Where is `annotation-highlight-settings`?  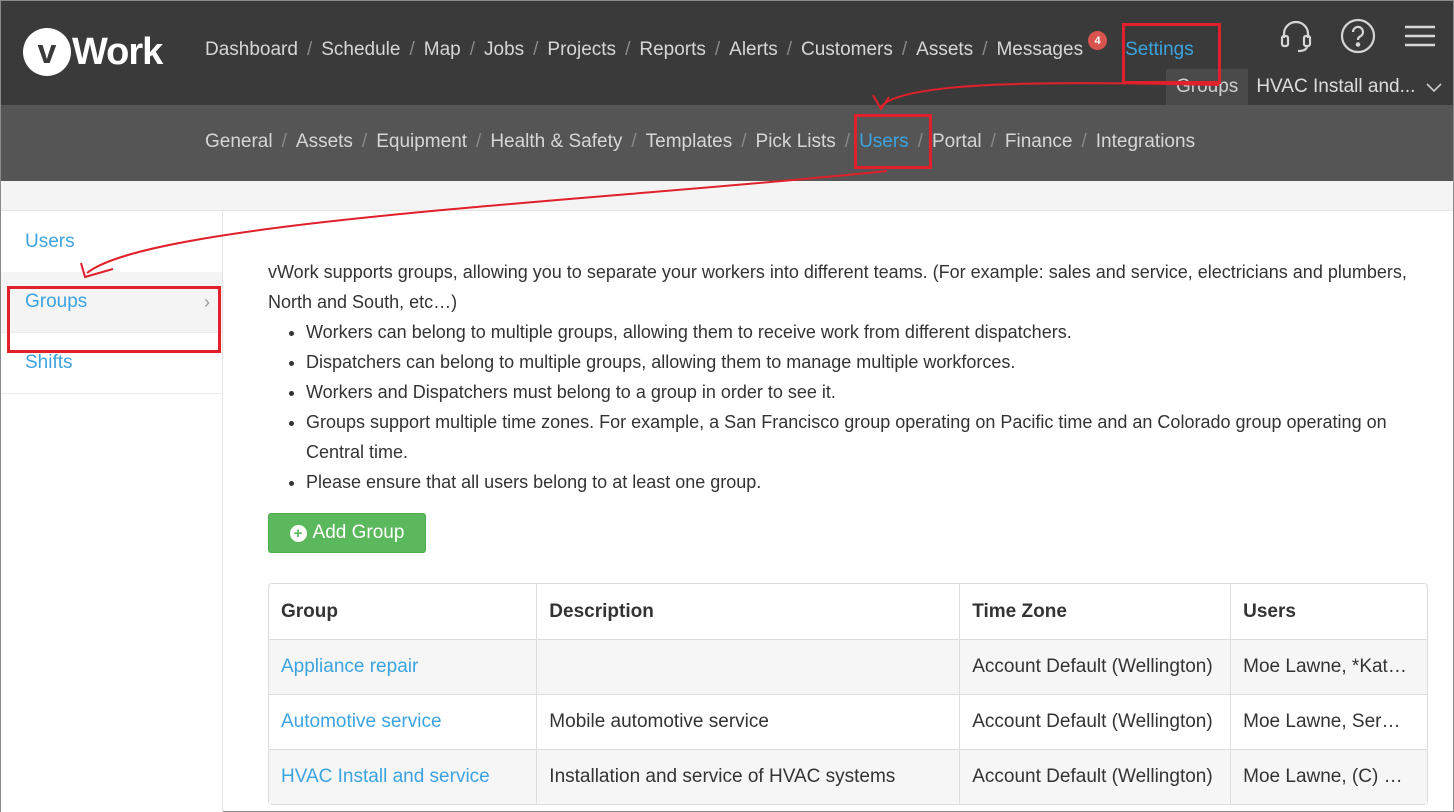 annotation-highlight-settings is located at coordinates (1171, 53).